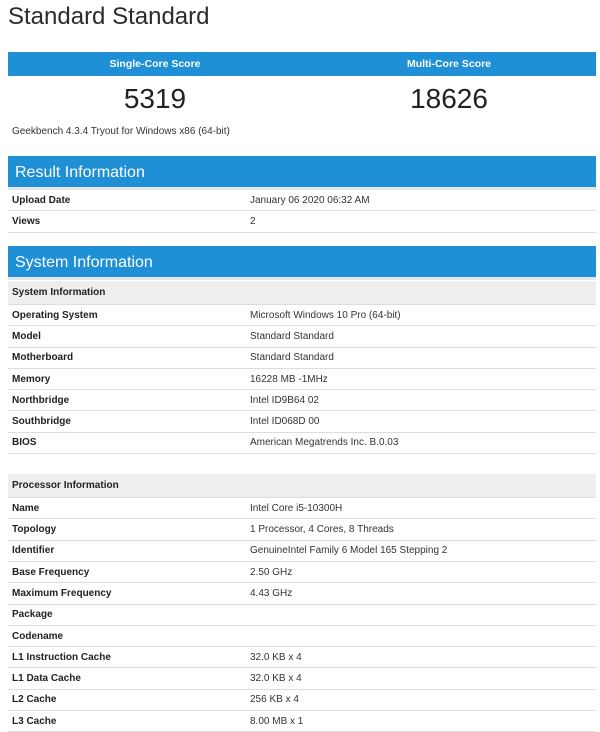 The height and width of the screenshot is (732, 600). Describe the element at coordinates (310, 200) in the screenshot. I see `row-value: January 06 2020 06:32 AM` at that location.